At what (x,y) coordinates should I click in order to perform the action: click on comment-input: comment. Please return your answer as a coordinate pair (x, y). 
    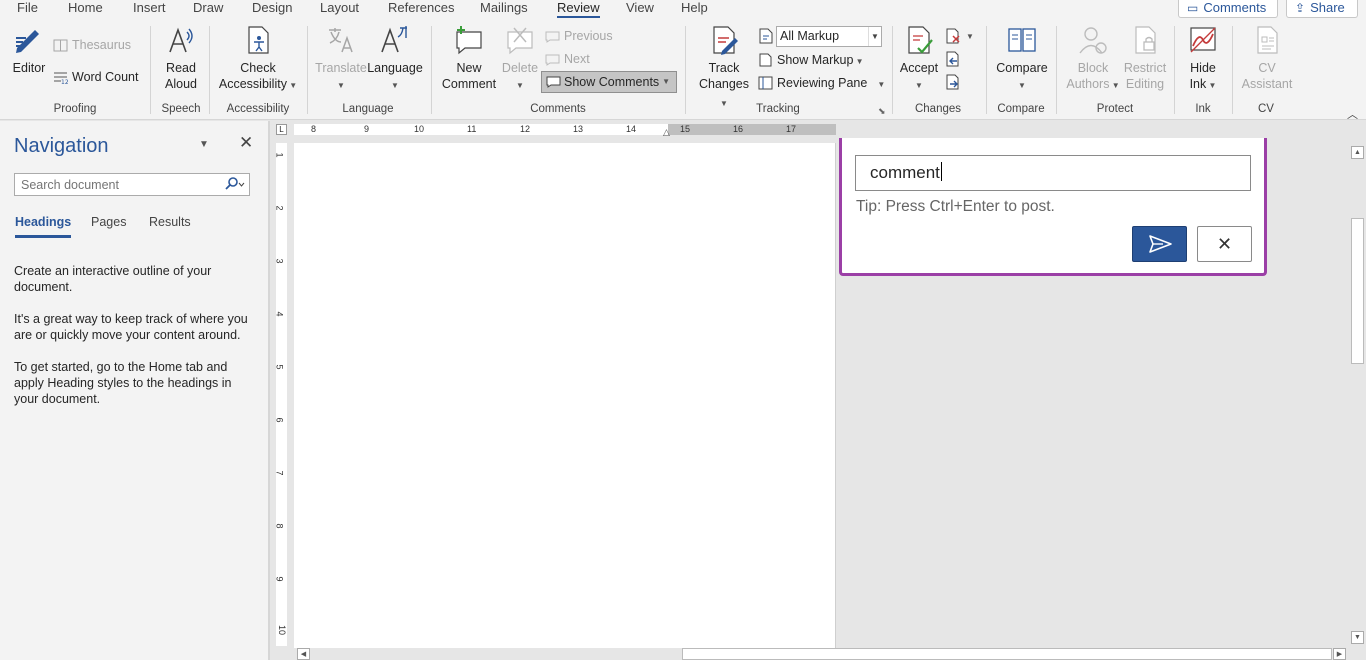
    Looking at the image, I should click on (1053, 173).